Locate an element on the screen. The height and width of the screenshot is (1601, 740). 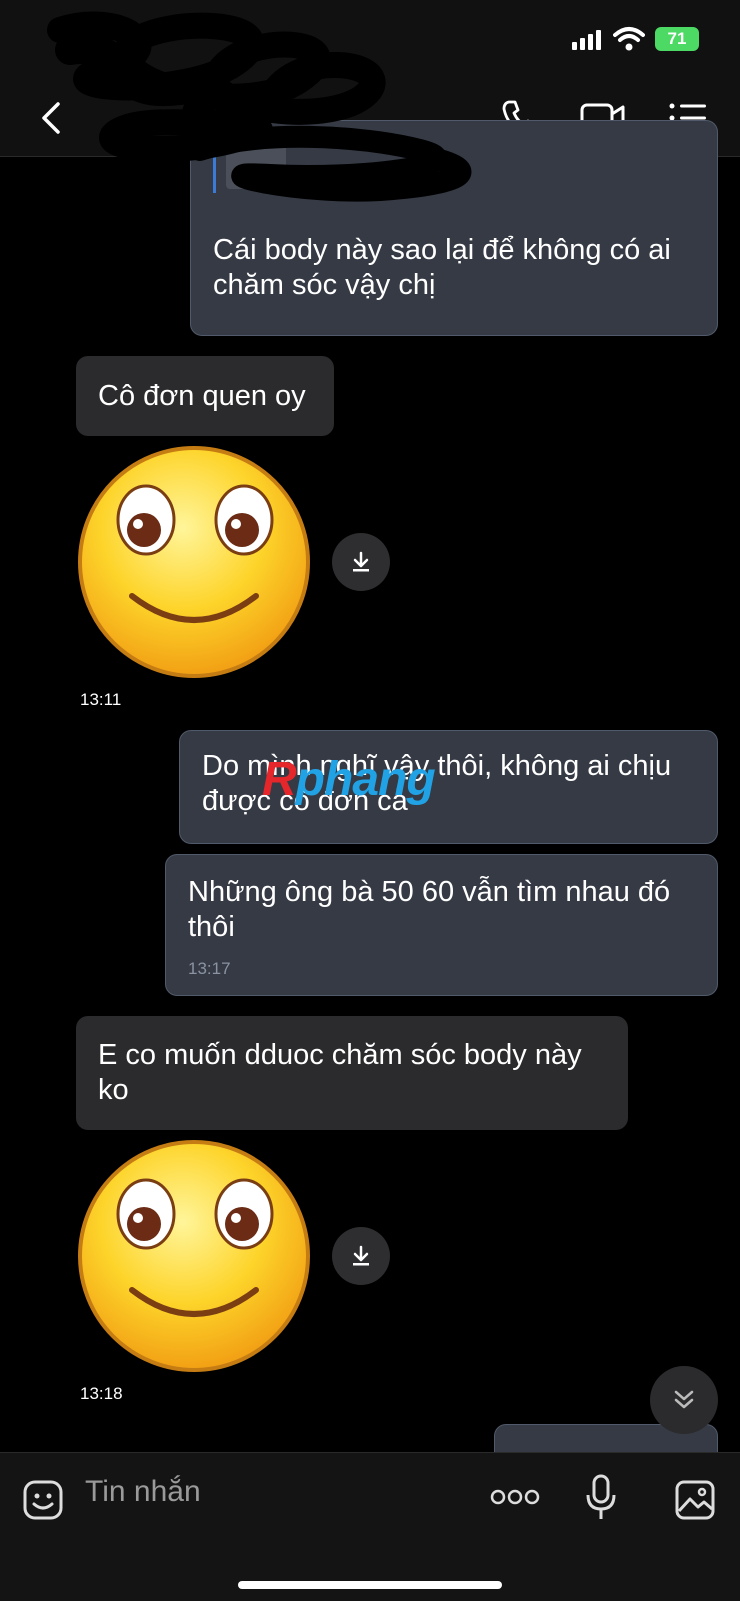
watermark: Rphang is located at coordinates (349, 779).